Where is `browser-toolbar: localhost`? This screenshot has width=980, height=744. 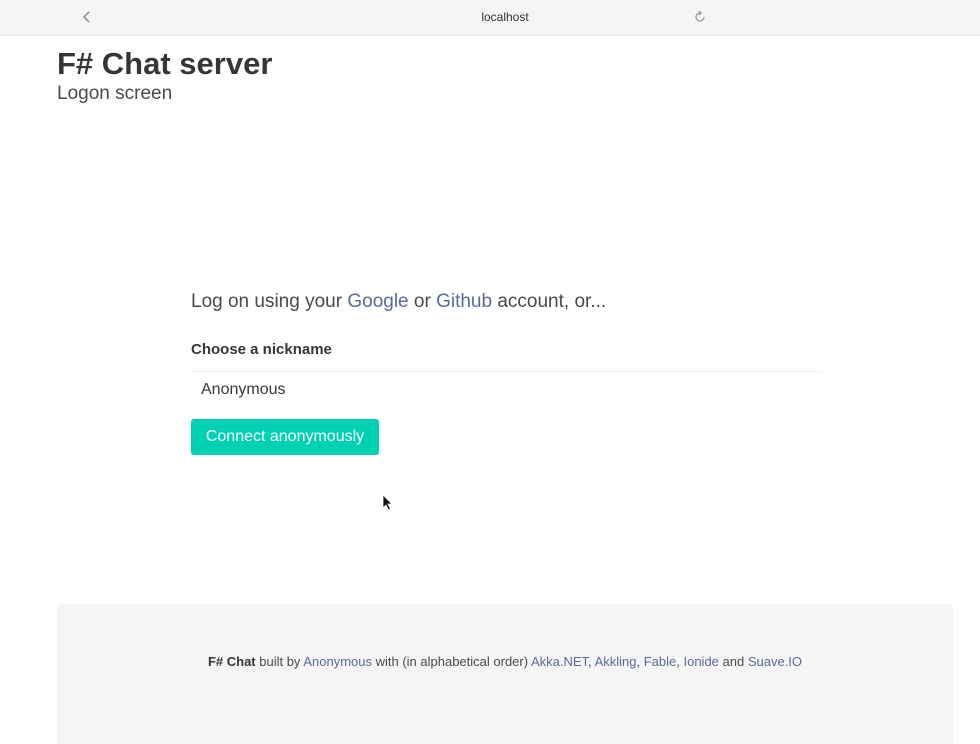 browser-toolbar: localhost is located at coordinates (490, 18).